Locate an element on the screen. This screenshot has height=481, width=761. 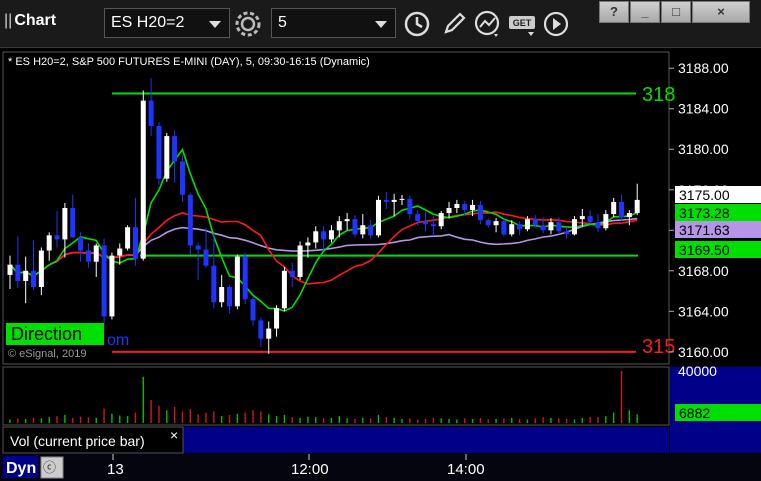
interval-combo: 5 is located at coordinates (333, 23).